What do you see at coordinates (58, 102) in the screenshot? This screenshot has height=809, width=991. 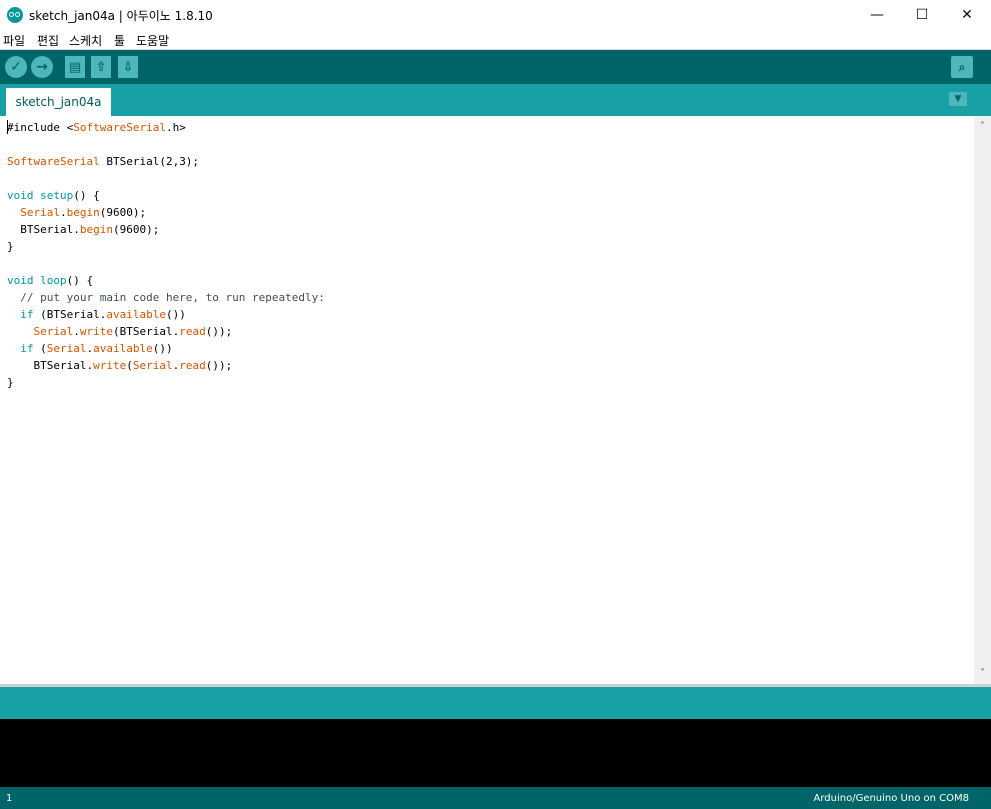 I see `tab-sketch: sketch_jan04a` at bounding box center [58, 102].